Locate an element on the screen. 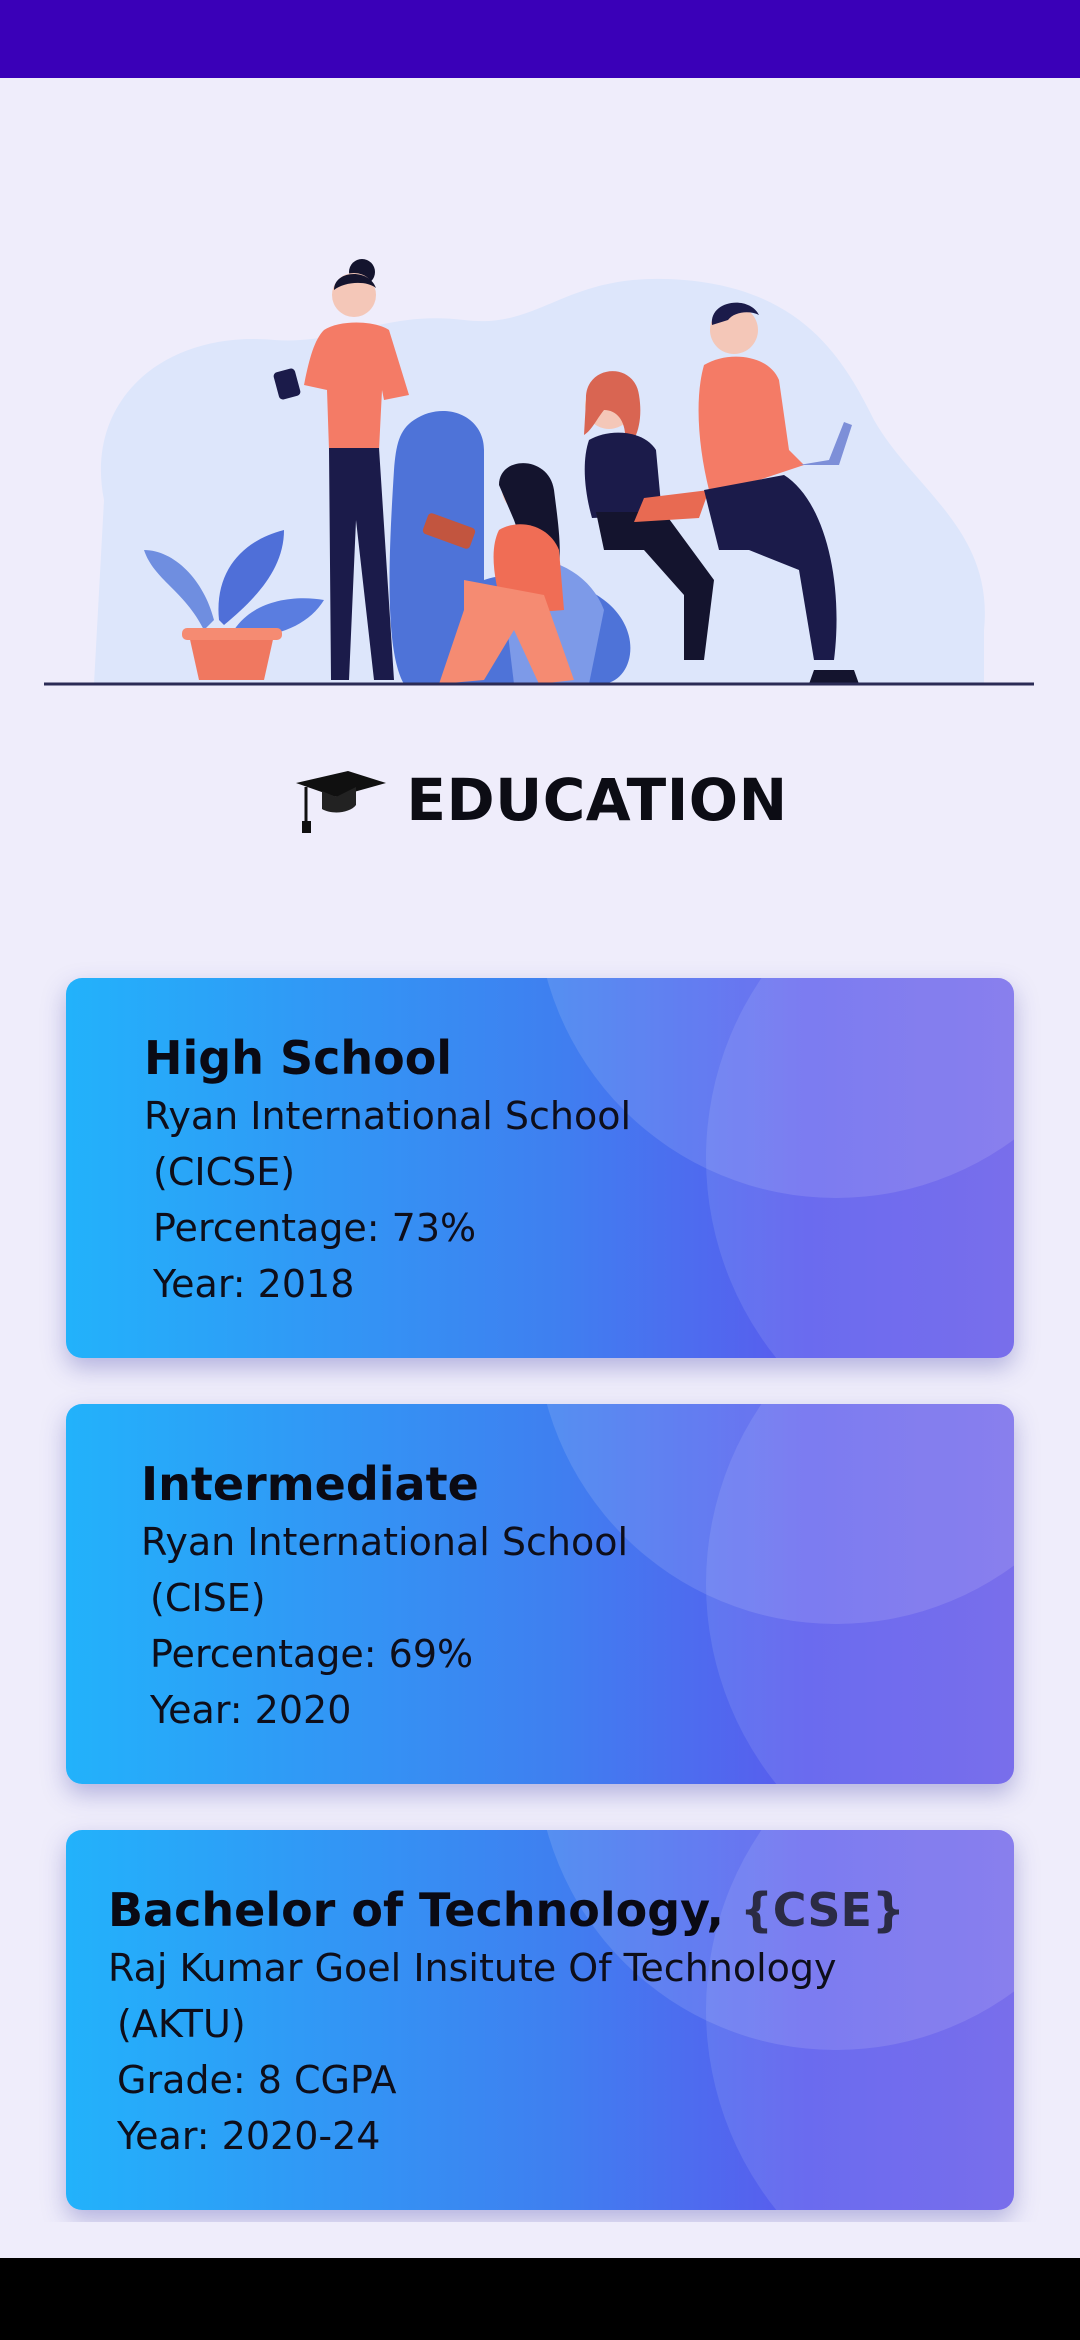 This screenshot has width=1080, height=2340. card-score: Grade: 8 CGPA is located at coordinates (257, 2080).